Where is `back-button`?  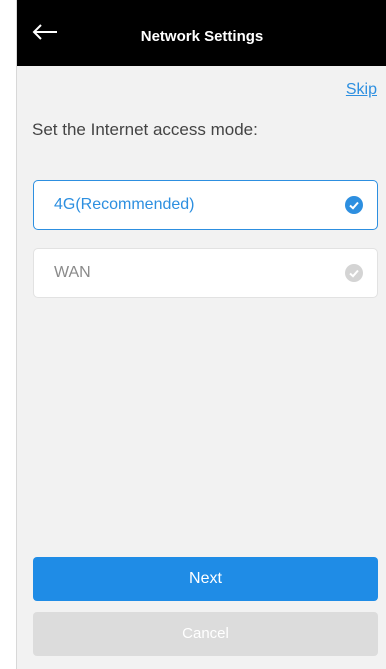
back-button is located at coordinates (45, 32).